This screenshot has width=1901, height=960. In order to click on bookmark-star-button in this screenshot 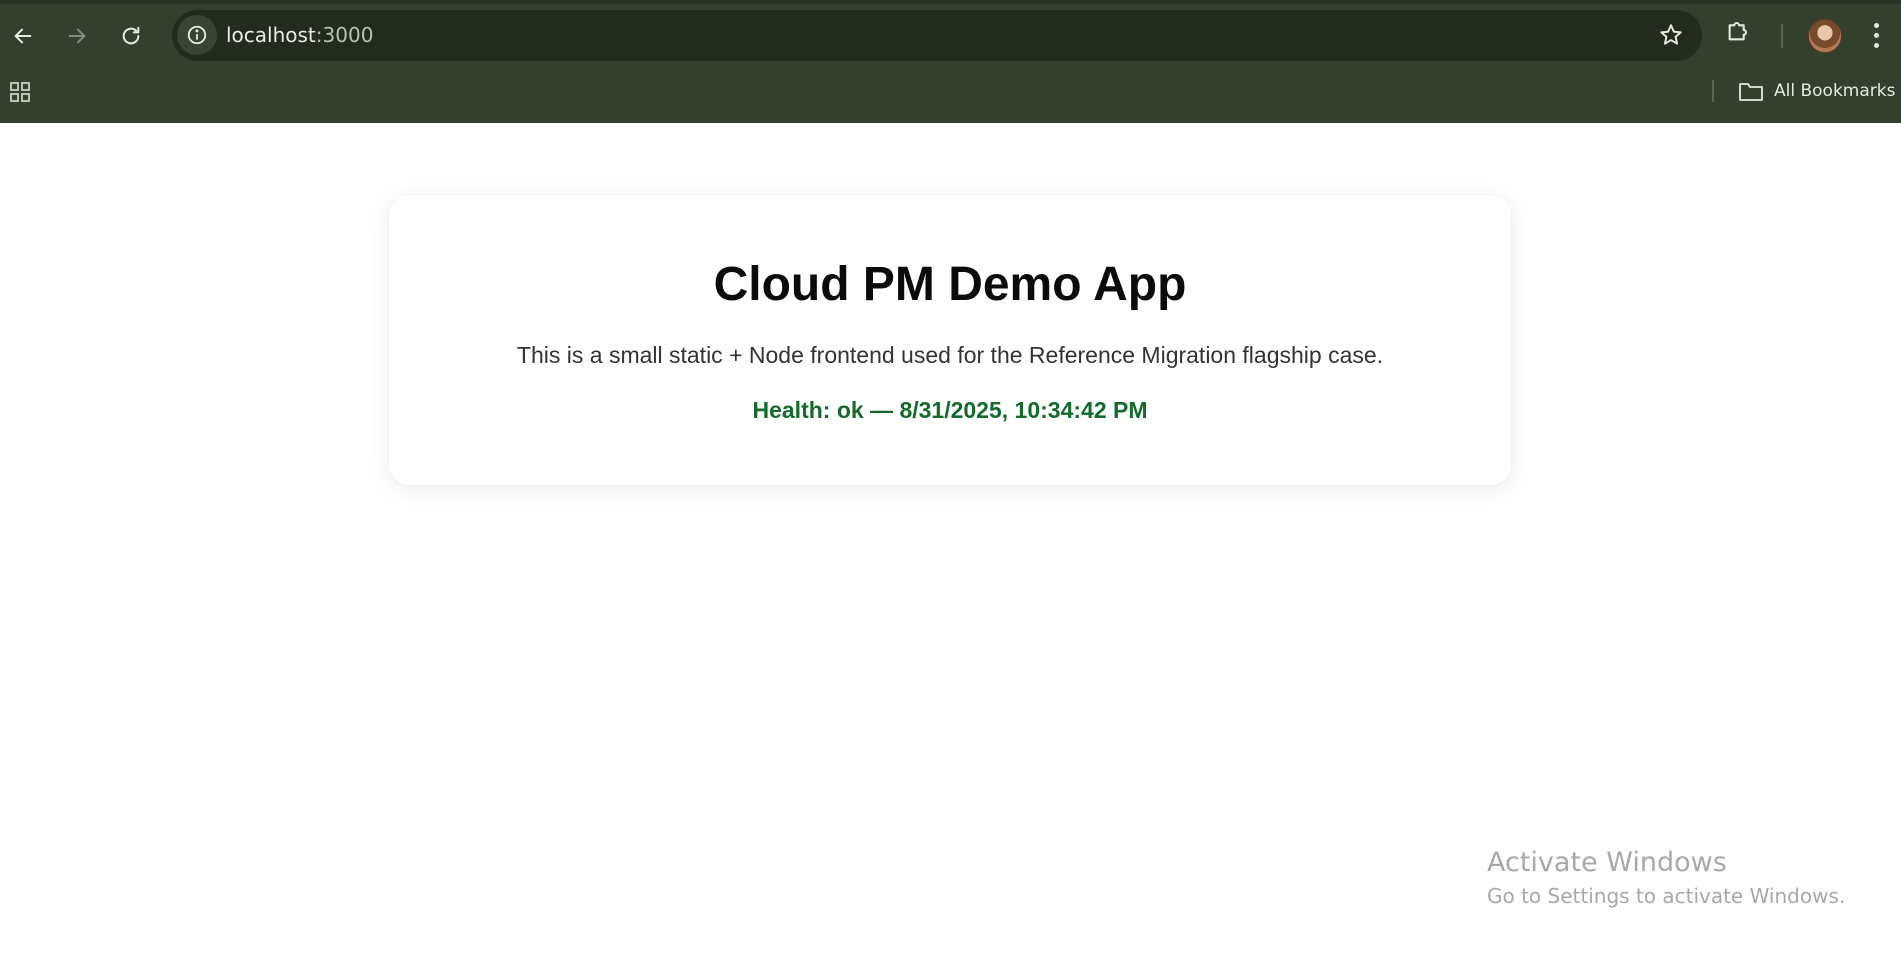, I will do `click(1671, 37)`.